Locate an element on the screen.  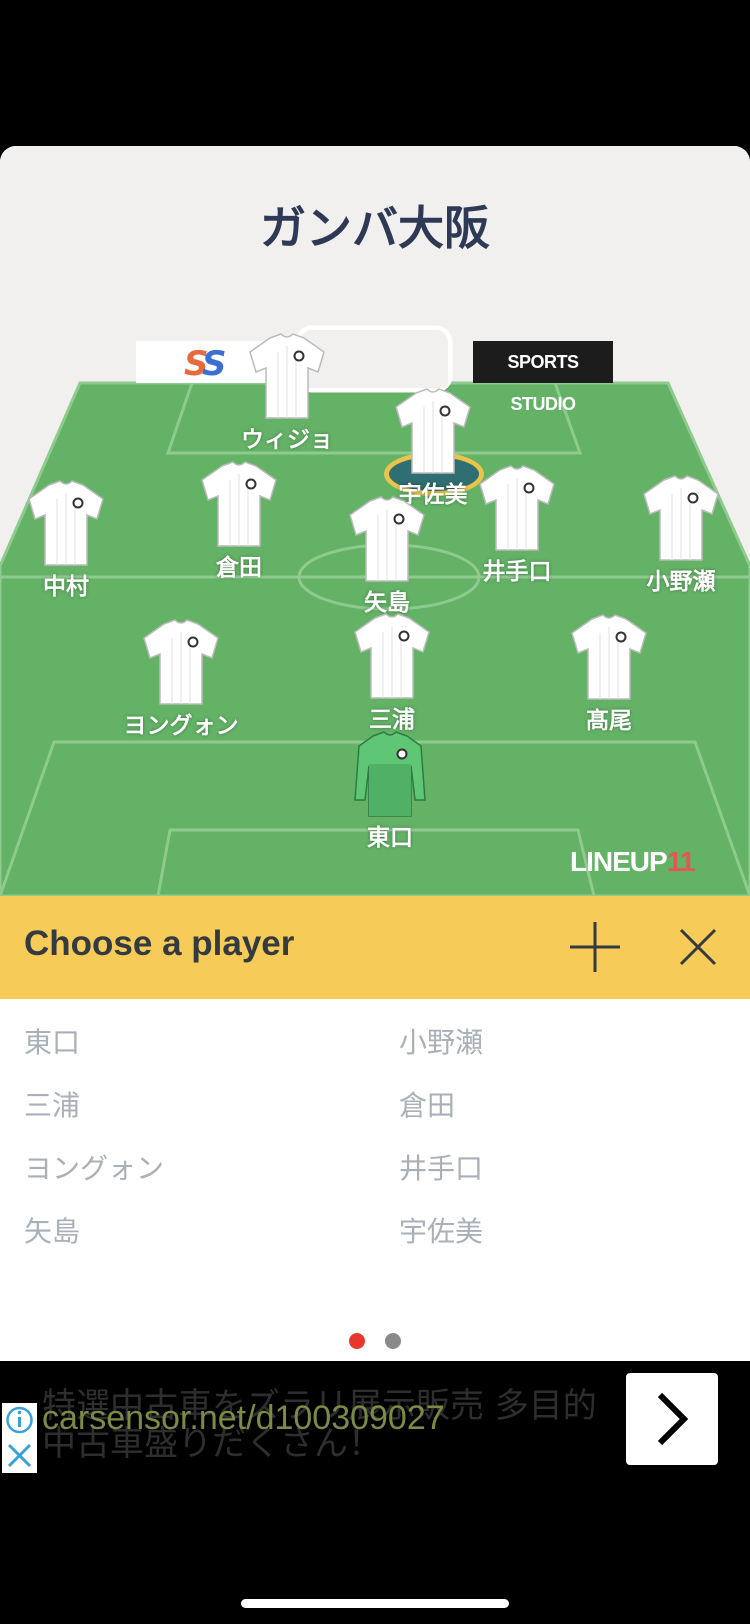
logo-text: LINEUP is located at coordinates (619, 861).